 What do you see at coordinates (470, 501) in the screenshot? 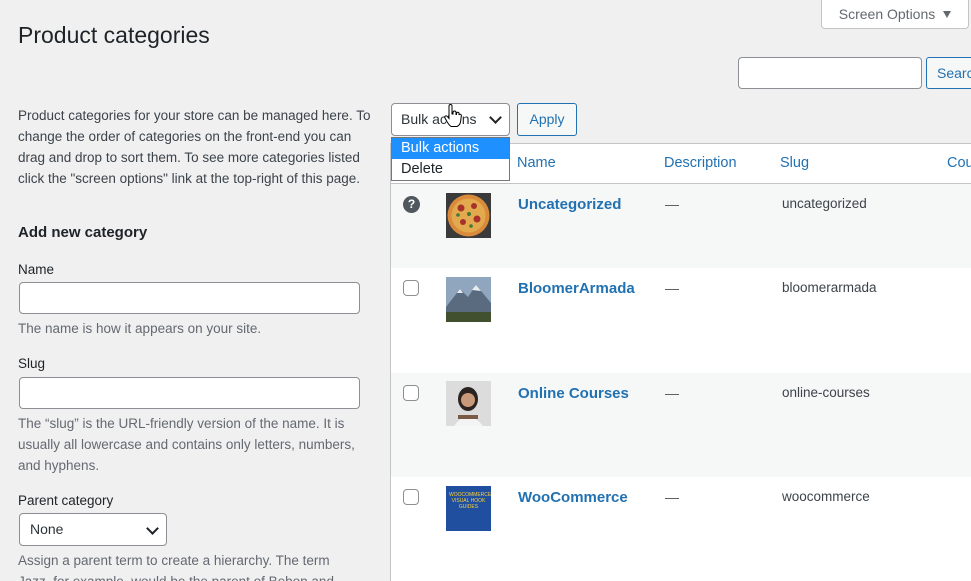
I see `book-thumbnail-text: WOOCOMMERCE VISUAL HOOK GUIDES` at bounding box center [470, 501].